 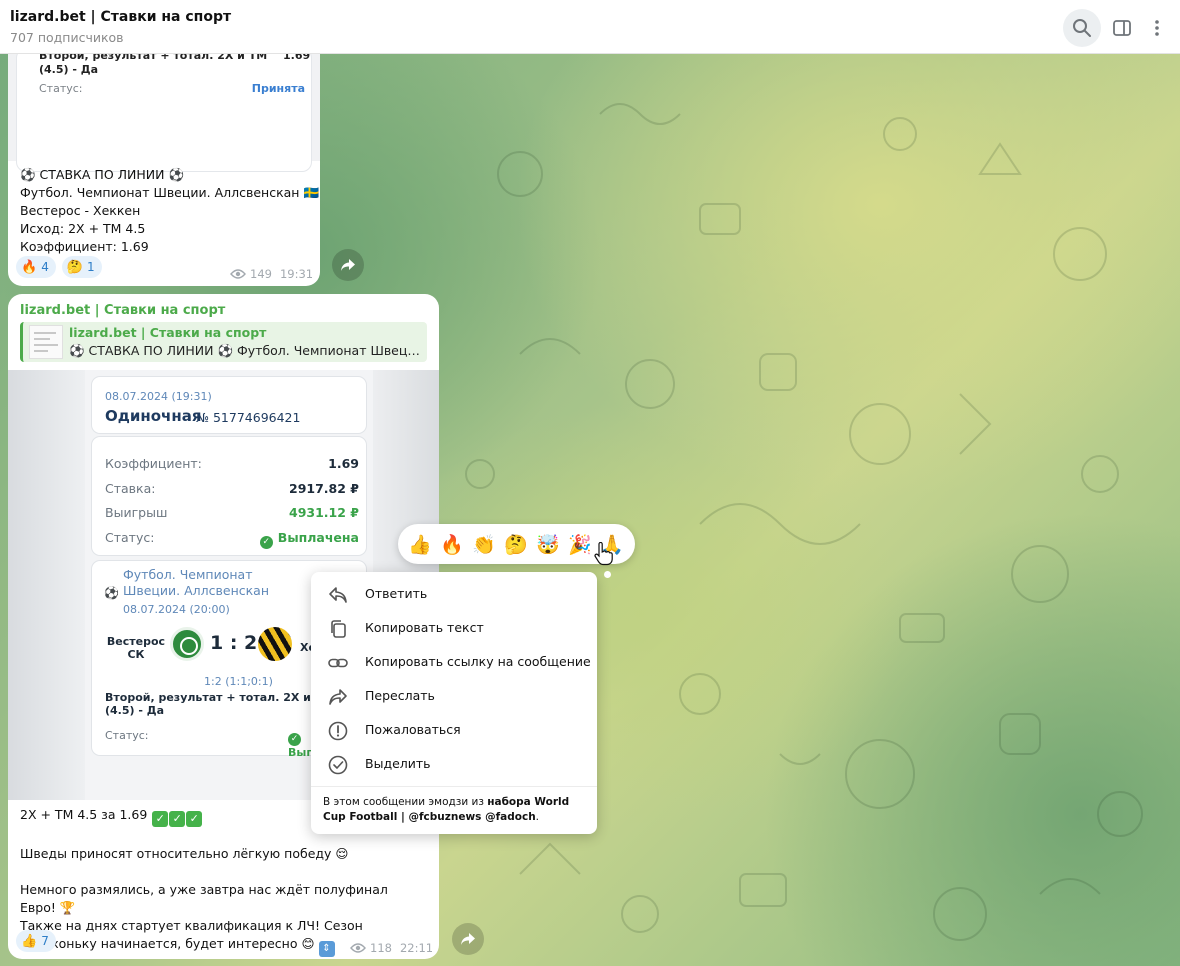 I want to click on reaction-option: 🤔, so click(x=516, y=544).